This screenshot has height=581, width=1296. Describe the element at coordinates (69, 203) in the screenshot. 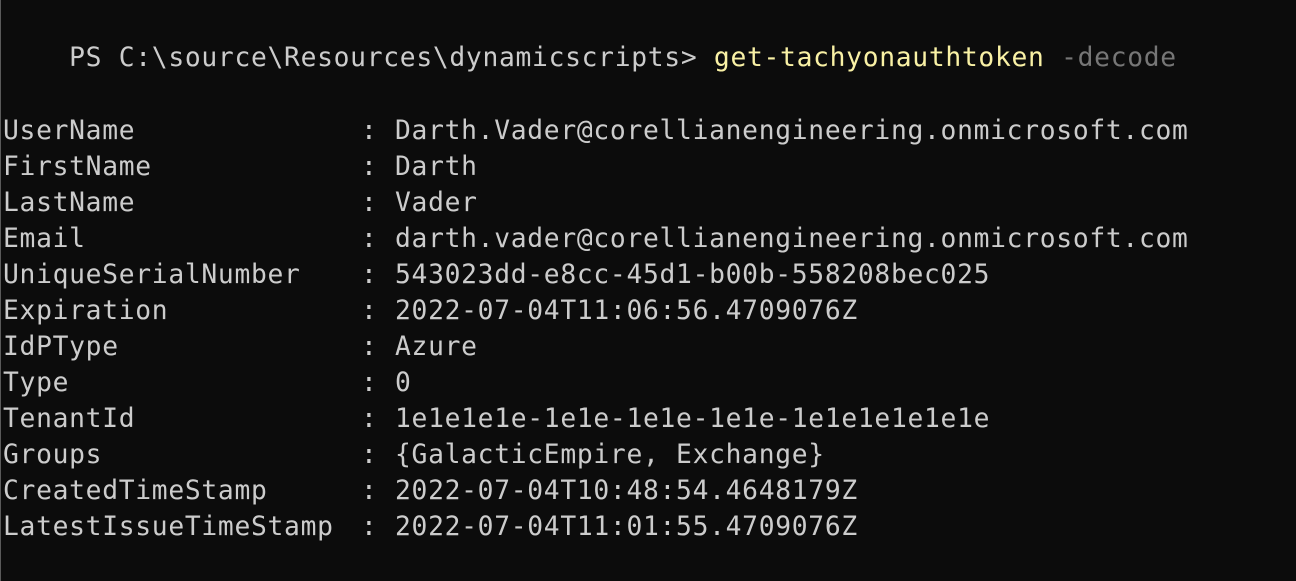

I see `property-key: LastName` at that location.